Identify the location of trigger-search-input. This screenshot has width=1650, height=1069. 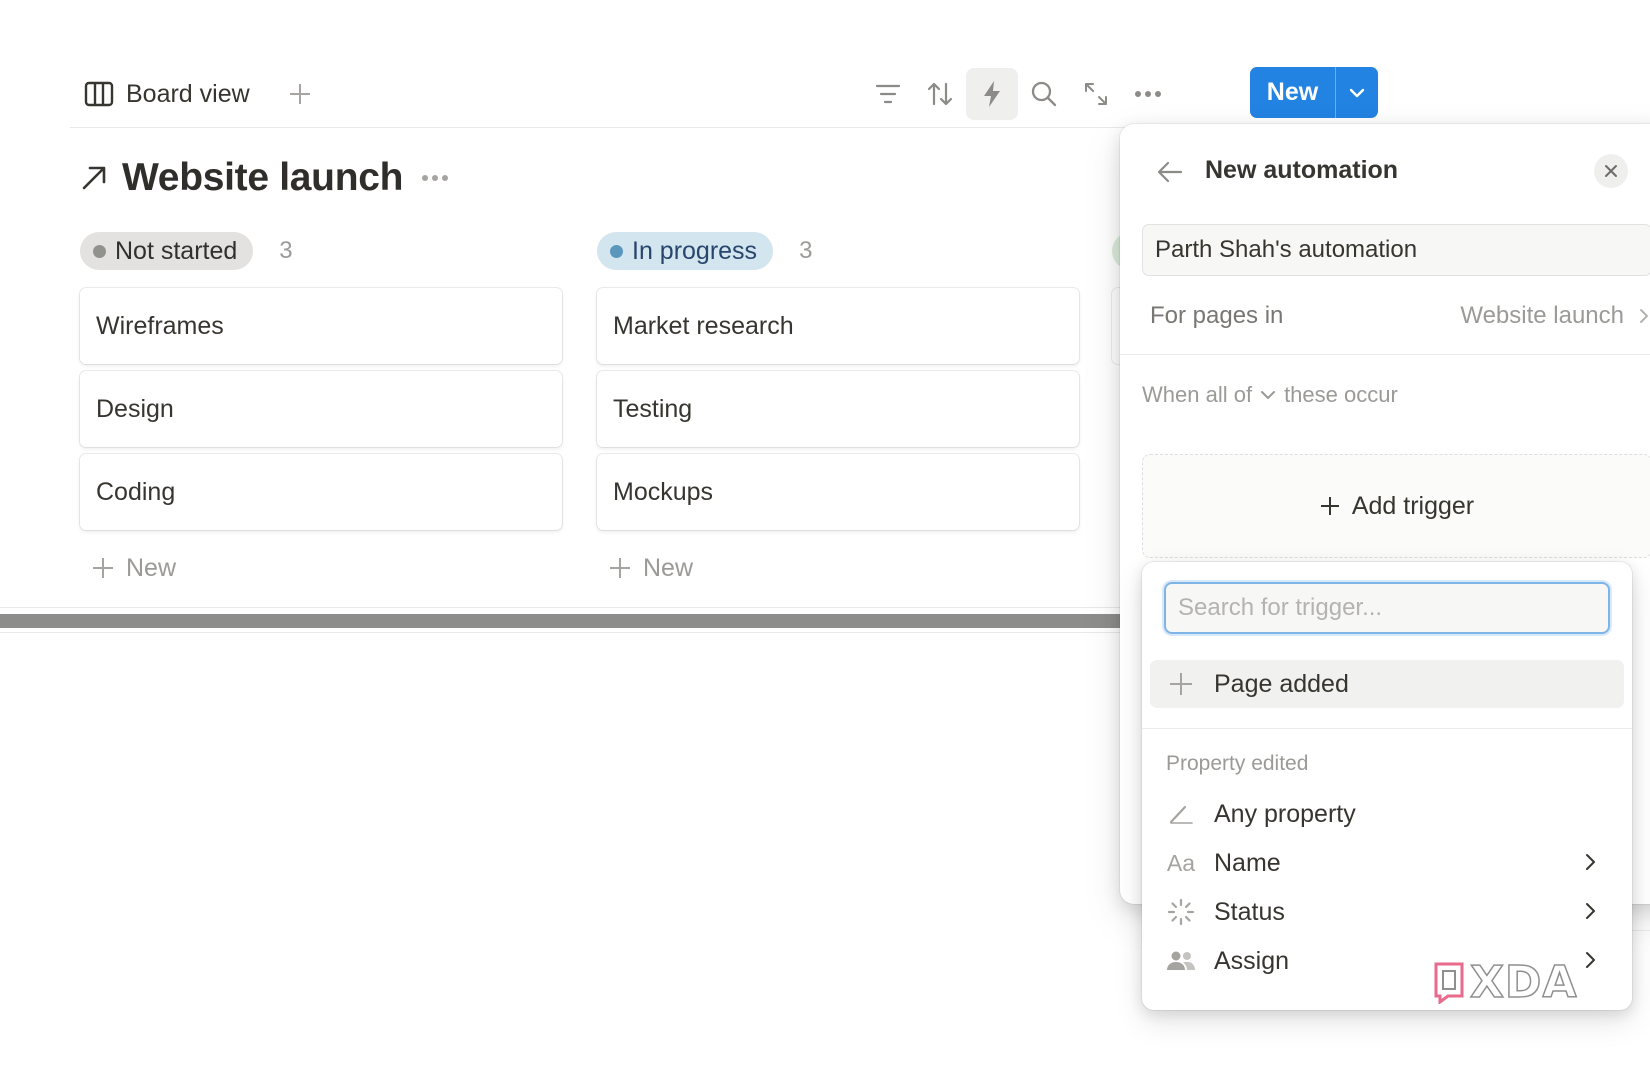
(1387, 608).